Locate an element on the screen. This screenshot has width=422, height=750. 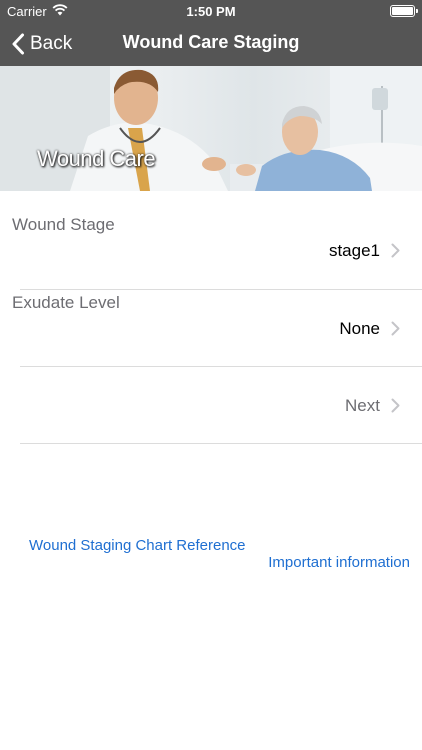
battery-icon is located at coordinates (404, 11).